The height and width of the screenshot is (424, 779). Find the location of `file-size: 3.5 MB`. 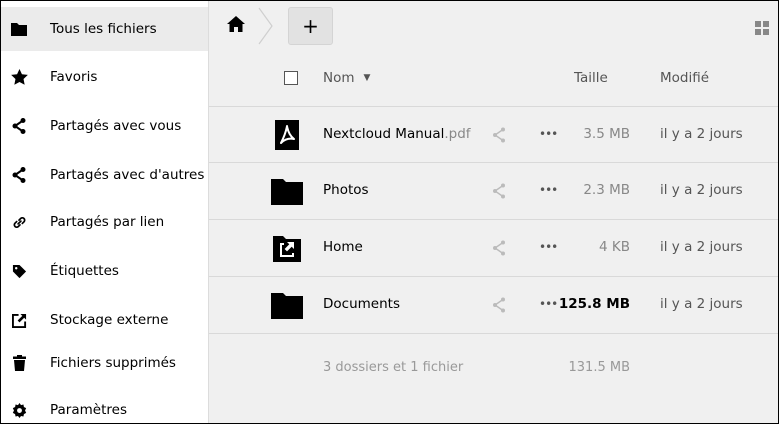

file-size: 3.5 MB is located at coordinates (606, 134).